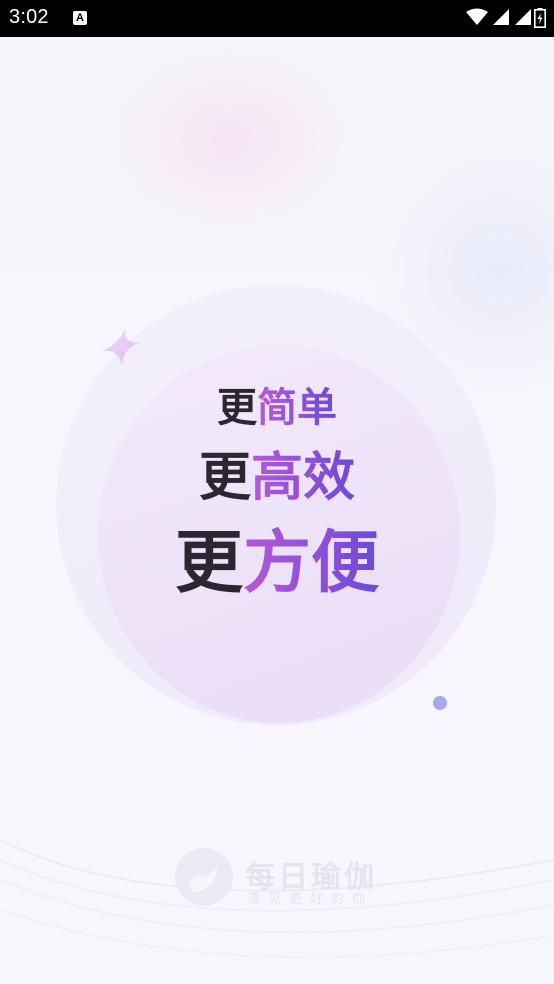 The height and width of the screenshot is (984, 554). Describe the element at coordinates (540, 18) in the screenshot. I see `battery-charging-icon` at that location.